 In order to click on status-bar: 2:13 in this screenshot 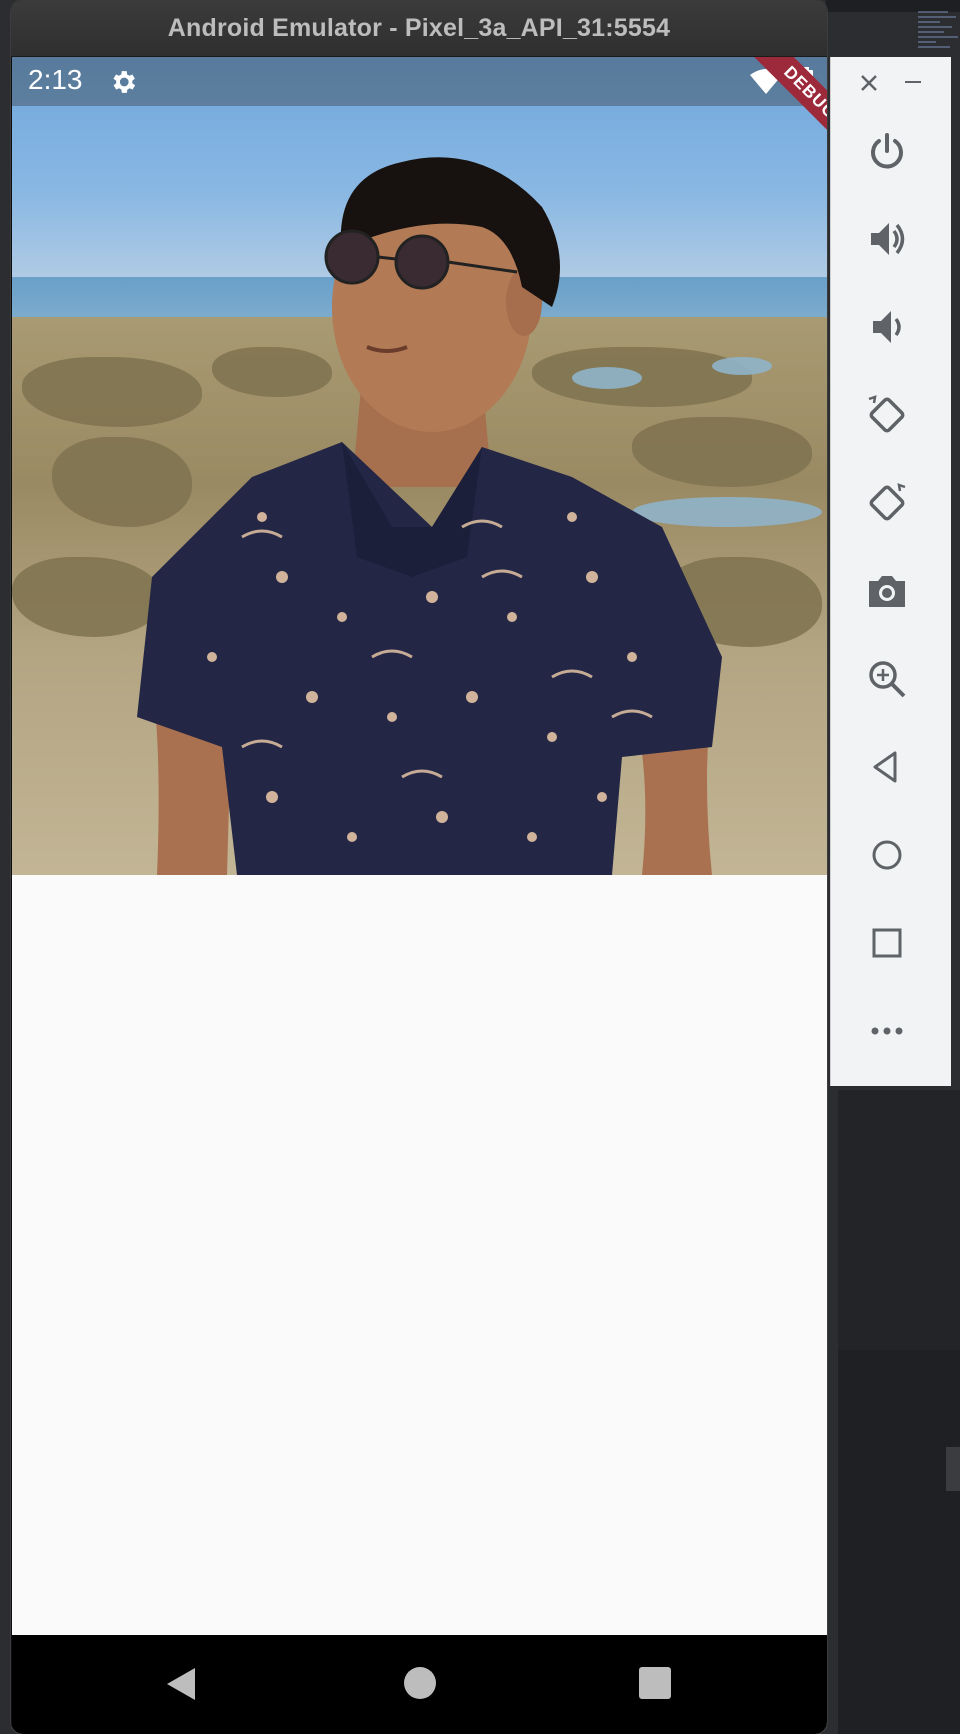, I will do `click(419, 81)`.